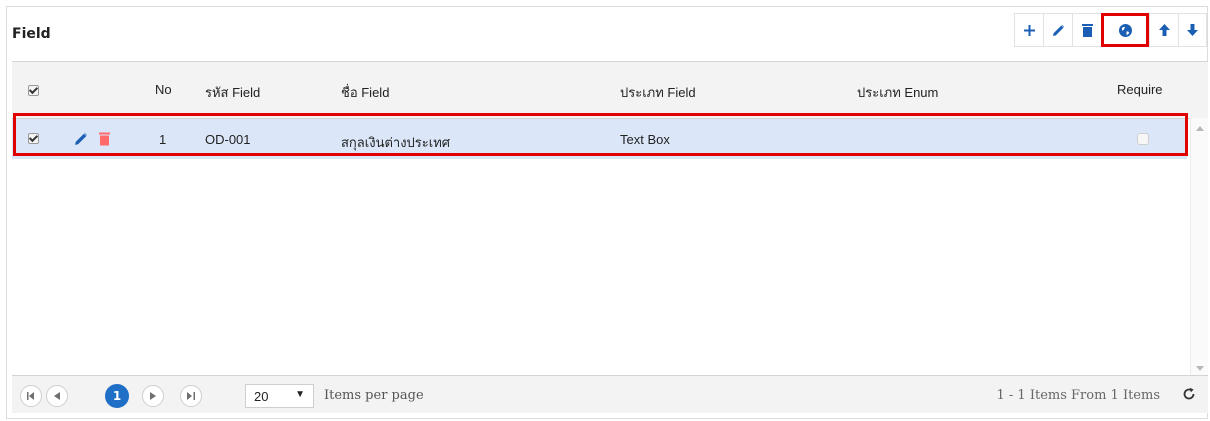 Image resolution: width=1210 pixels, height=421 pixels. I want to click on add-button, so click(1028, 30).